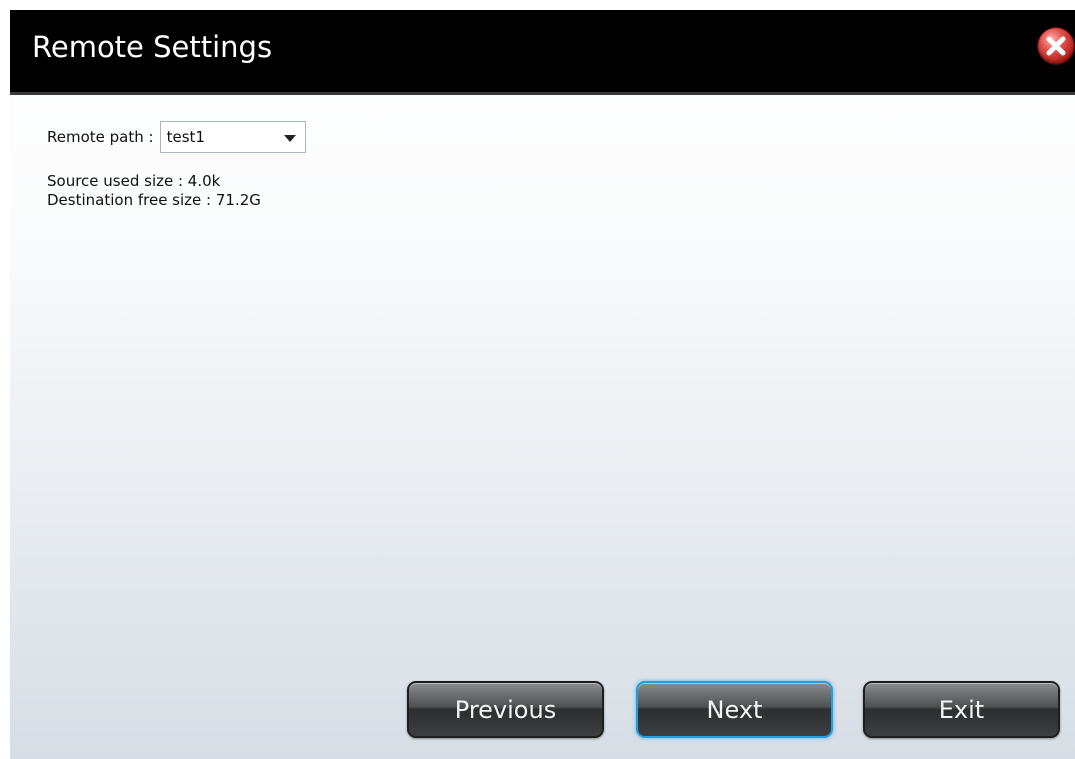 This screenshot has width=1075, height=759. I want to click on next-button: Next, so click(734, 709).